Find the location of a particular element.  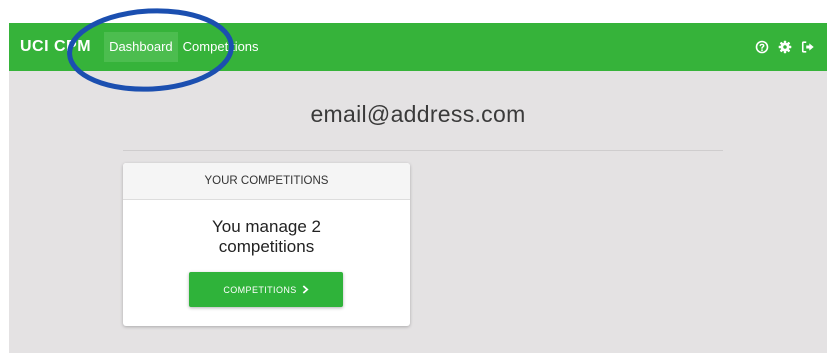

user-email: email@address.com is located at coordinates (418, 114).